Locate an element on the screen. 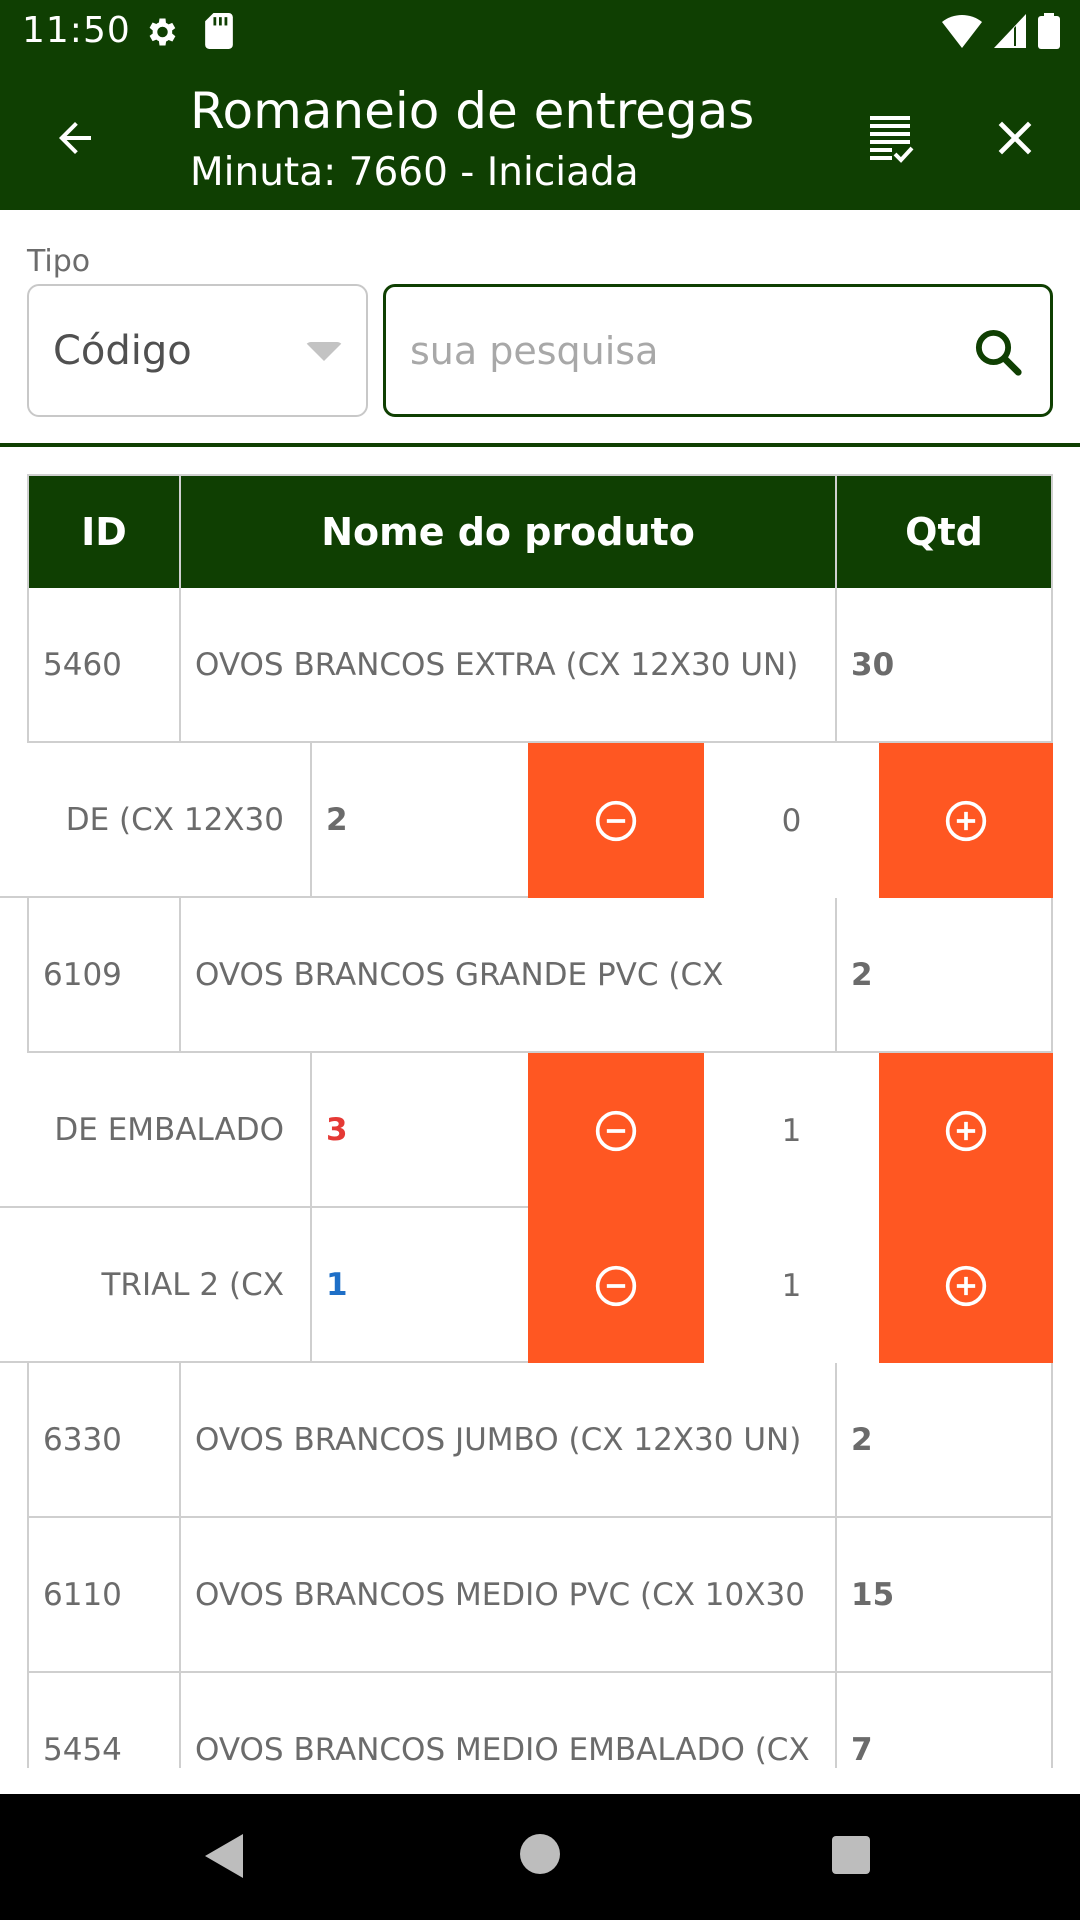 This screenshot has width=1080, height=1920. cell-id: 5460 is located at coordinates (104, 665).